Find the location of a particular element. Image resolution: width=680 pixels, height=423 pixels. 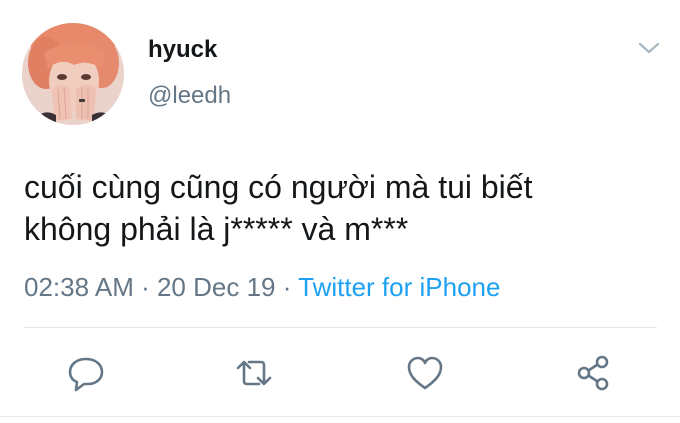

like-icon is located at coordinates (425, 373).